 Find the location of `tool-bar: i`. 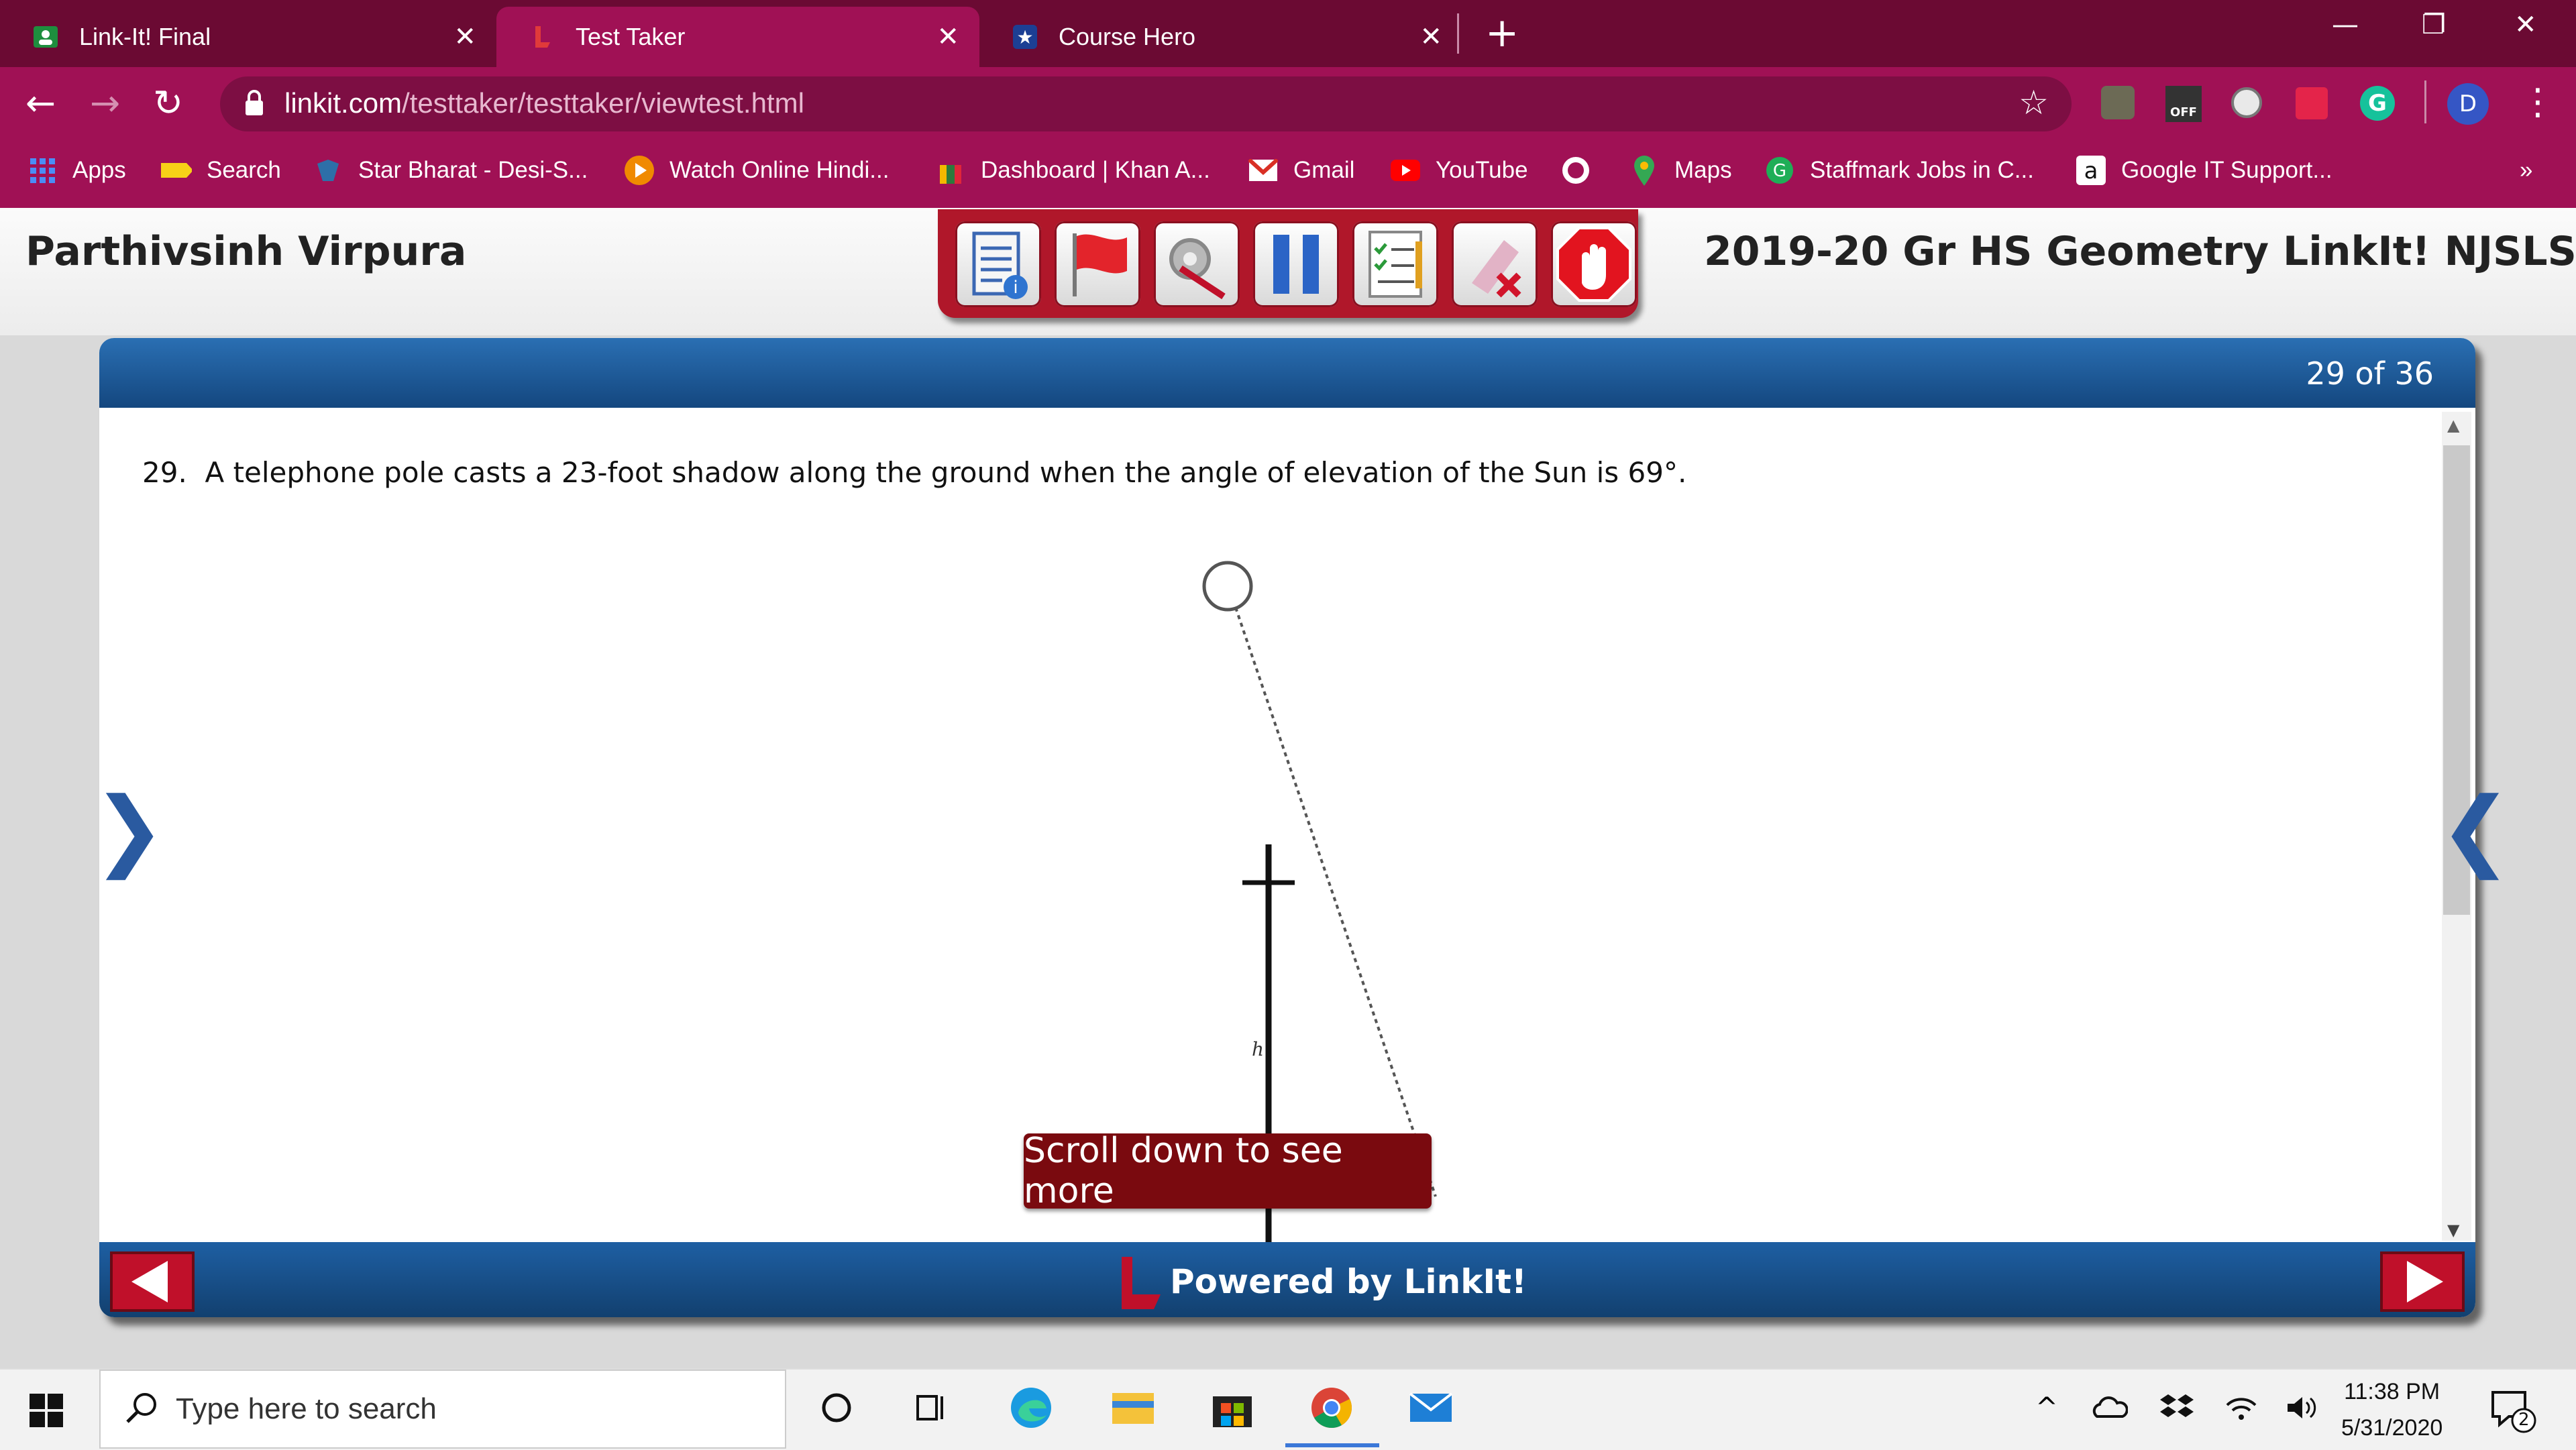

tool-bar: i is located at coordinates (1288, 263).